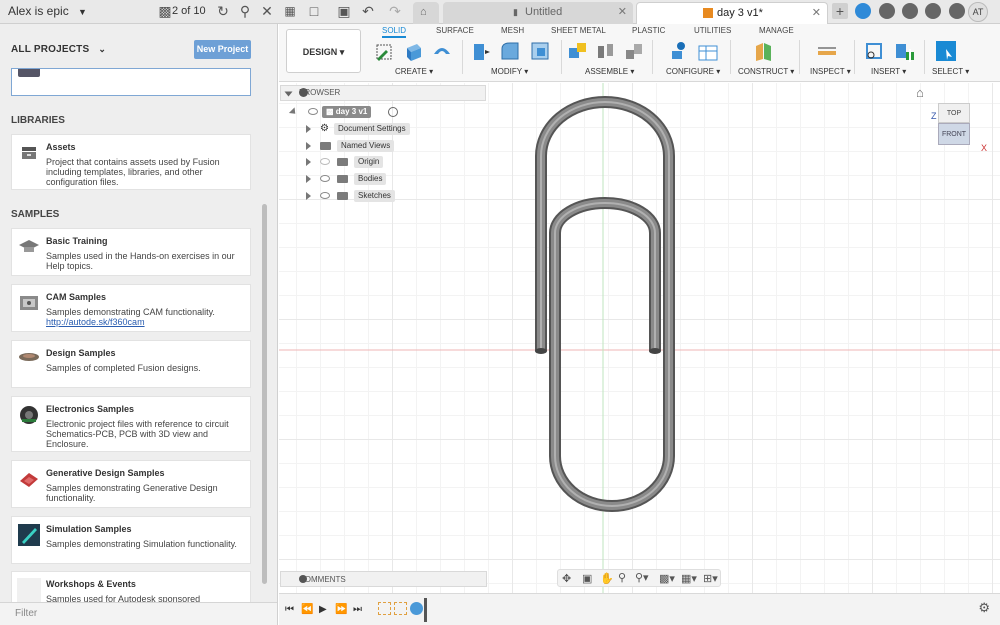  What do you see at coordinates (622, 577) in the screenshot?
I see `zoom-icon: ⚲` at bounding box center [622, 577].